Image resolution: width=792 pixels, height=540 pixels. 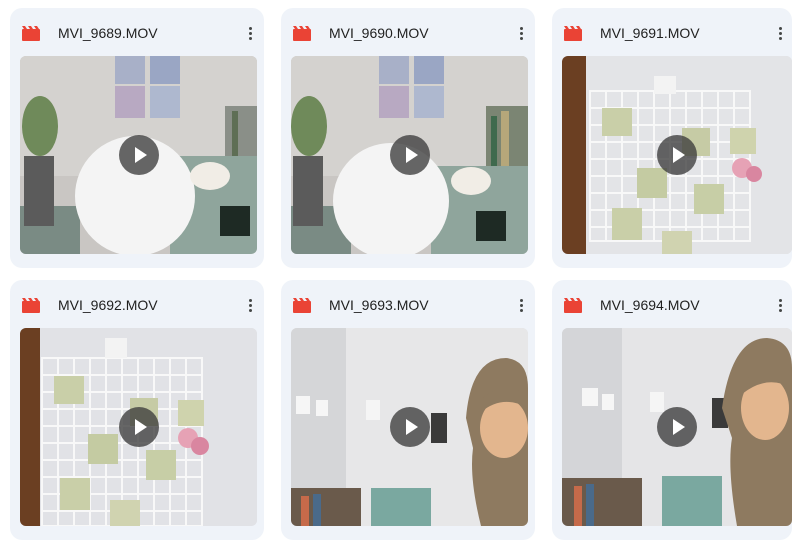 I want to click on file-card-header: MVI_9689.MOV, so click(x=137, y=32).